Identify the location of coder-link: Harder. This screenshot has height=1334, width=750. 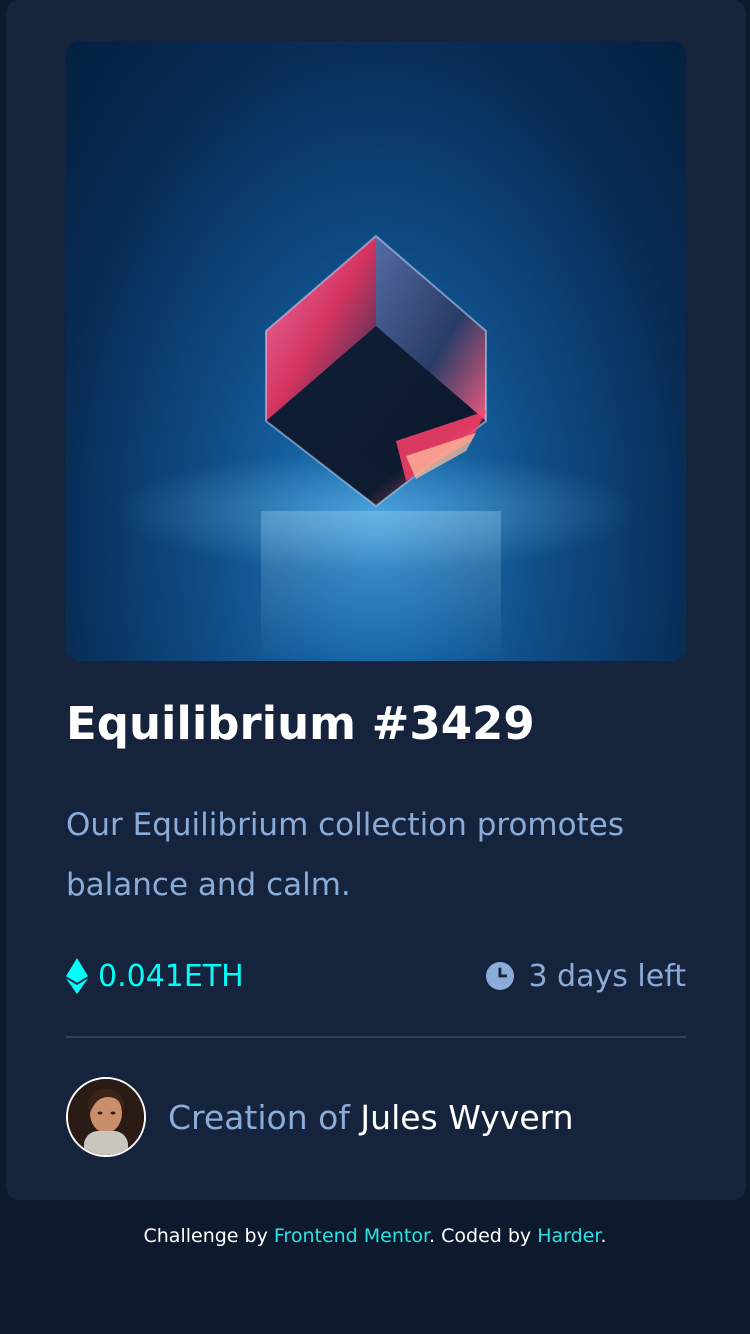
(568, 1236).